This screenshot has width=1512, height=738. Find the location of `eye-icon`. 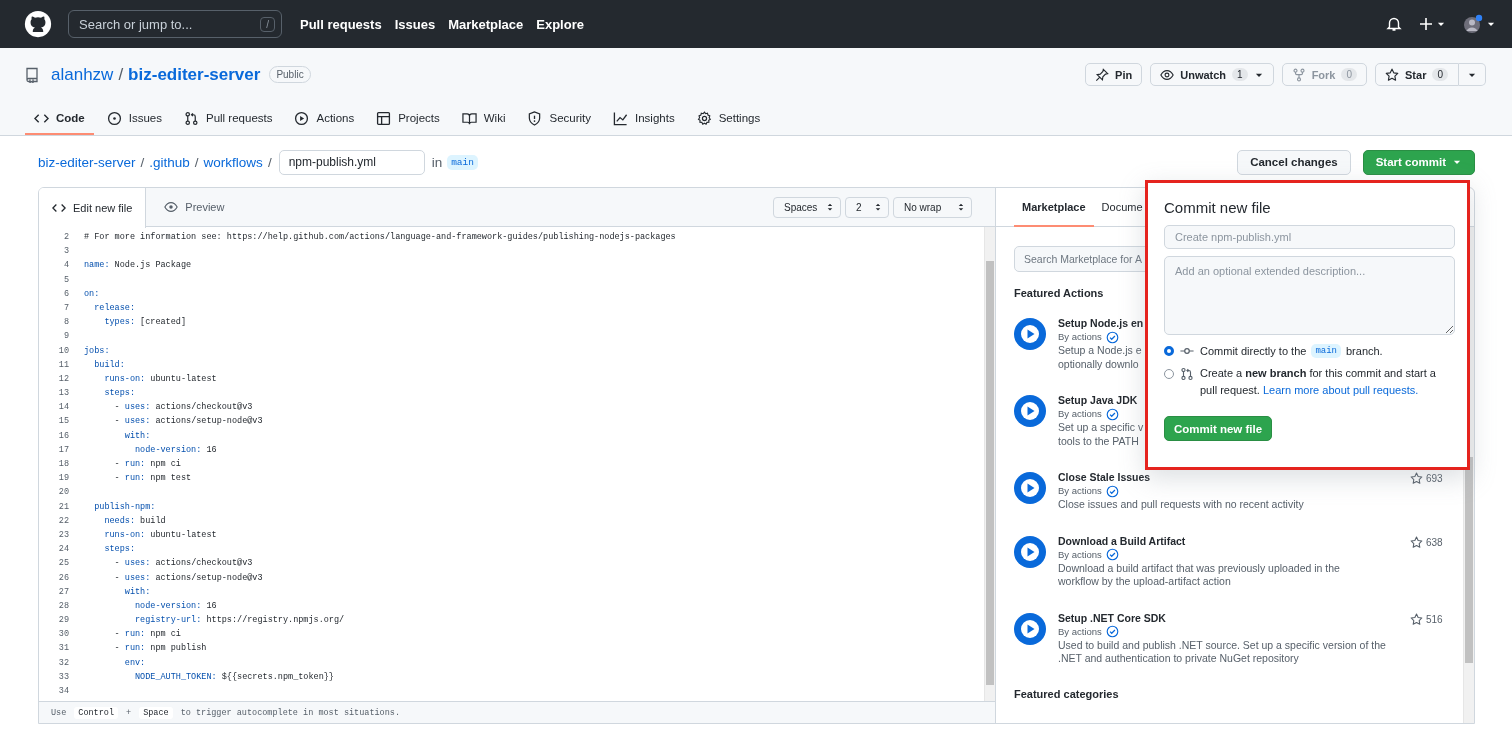

eye-icon is located at coordinates (171, 207).